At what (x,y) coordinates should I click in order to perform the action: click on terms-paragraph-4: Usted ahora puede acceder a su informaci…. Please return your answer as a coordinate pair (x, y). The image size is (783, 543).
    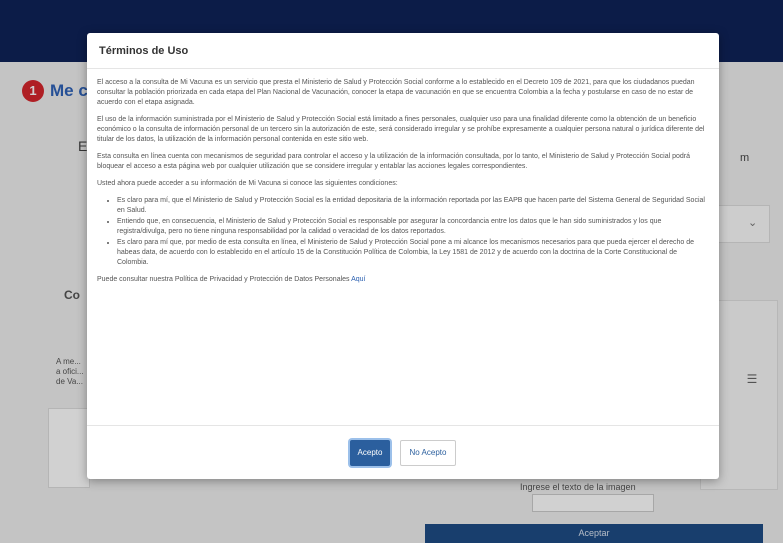
    Looking at the image, I should click on (247, 183).